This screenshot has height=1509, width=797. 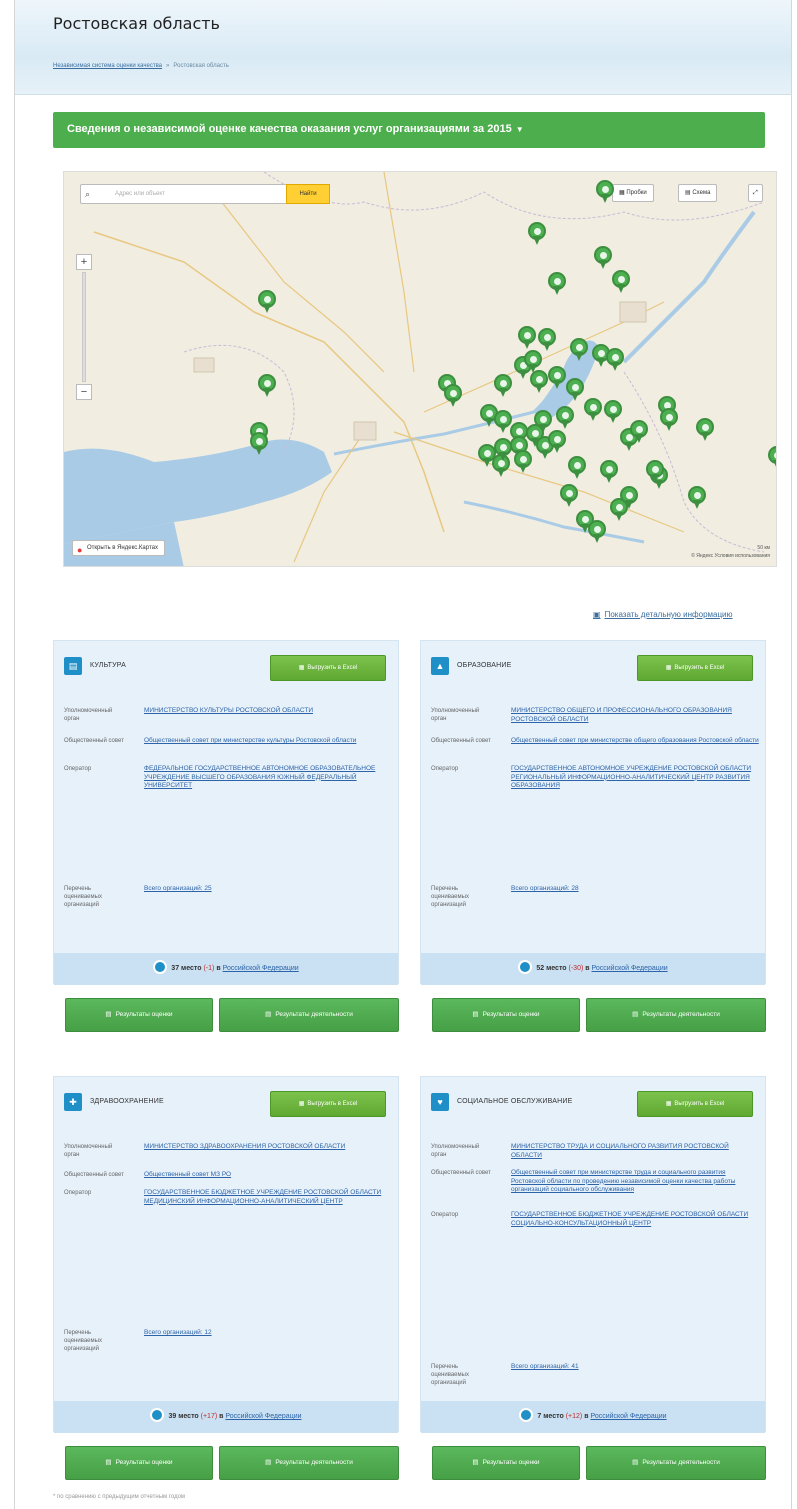 I want to click on organ-label: Уполномоченный орган, so click(x=88, y=715).